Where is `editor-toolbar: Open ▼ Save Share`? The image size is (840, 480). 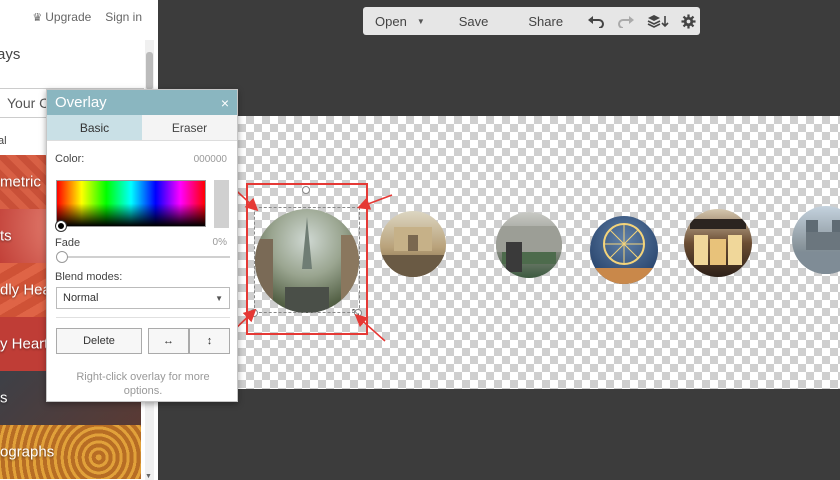 editor-toolbar: Open ▼ Save Share is located at coordinates (531, 21).